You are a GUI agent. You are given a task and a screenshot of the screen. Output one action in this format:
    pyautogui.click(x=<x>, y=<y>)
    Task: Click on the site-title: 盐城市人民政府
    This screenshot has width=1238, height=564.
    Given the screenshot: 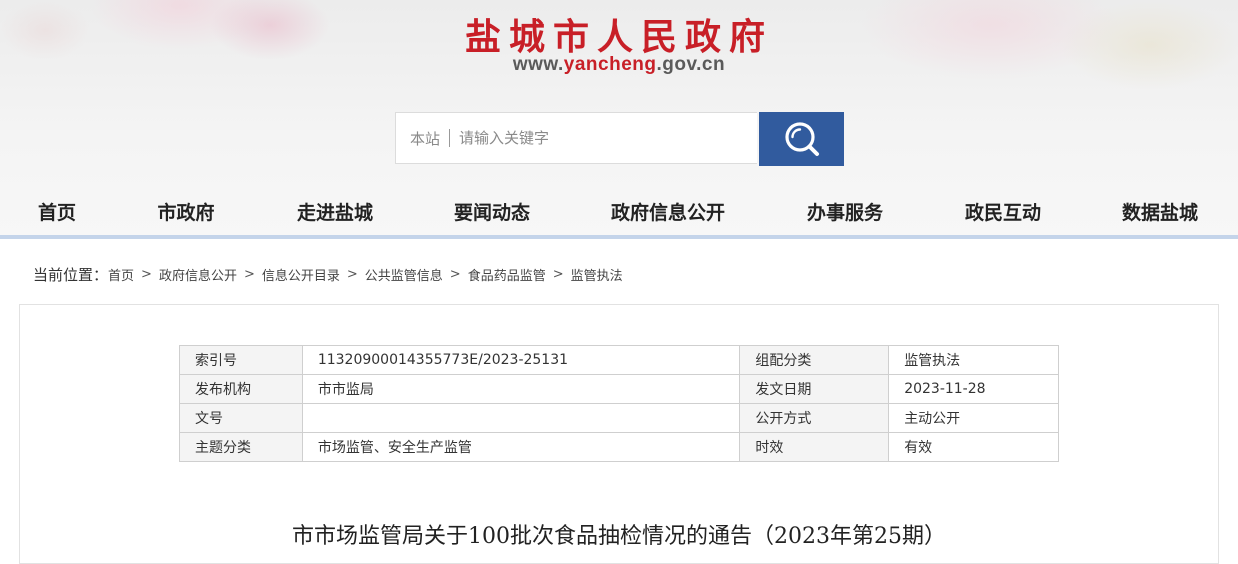 What is the action you would take?
    pyautogui.click(x=619, y=34)
    